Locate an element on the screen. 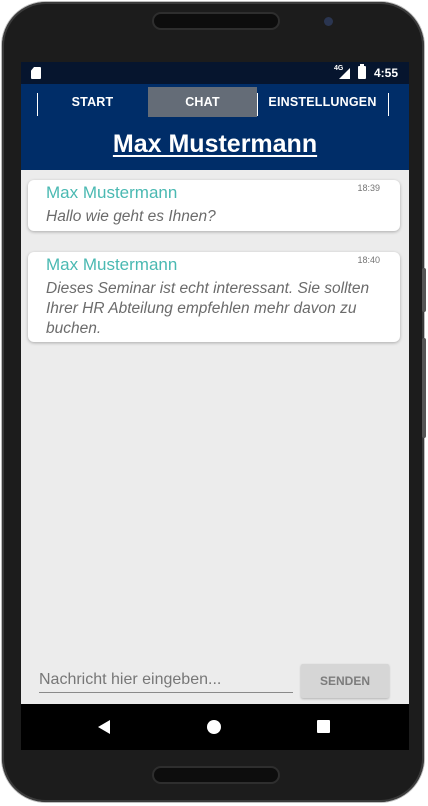 The image size is (428, 806). home-icon is located at coordinates (214, 727).